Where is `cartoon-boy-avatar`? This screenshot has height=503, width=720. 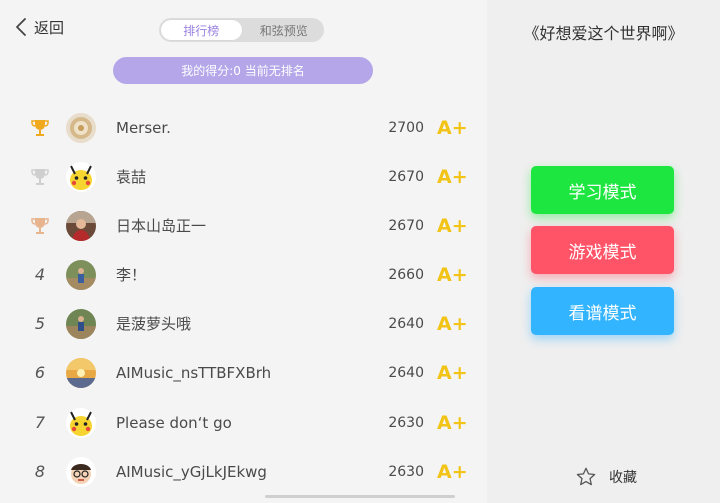 cartoon-boy-avatar is located at coordinates (81, 472).